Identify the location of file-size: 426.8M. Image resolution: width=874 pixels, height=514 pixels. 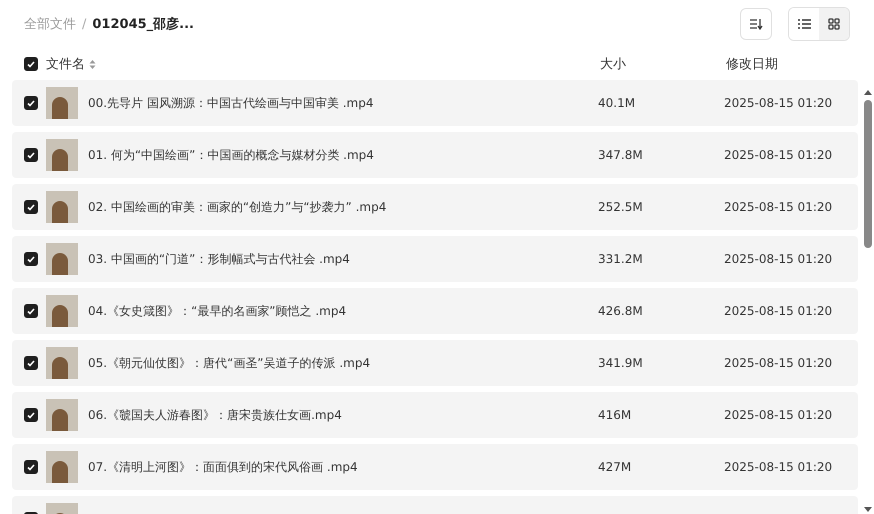
(621, 311).